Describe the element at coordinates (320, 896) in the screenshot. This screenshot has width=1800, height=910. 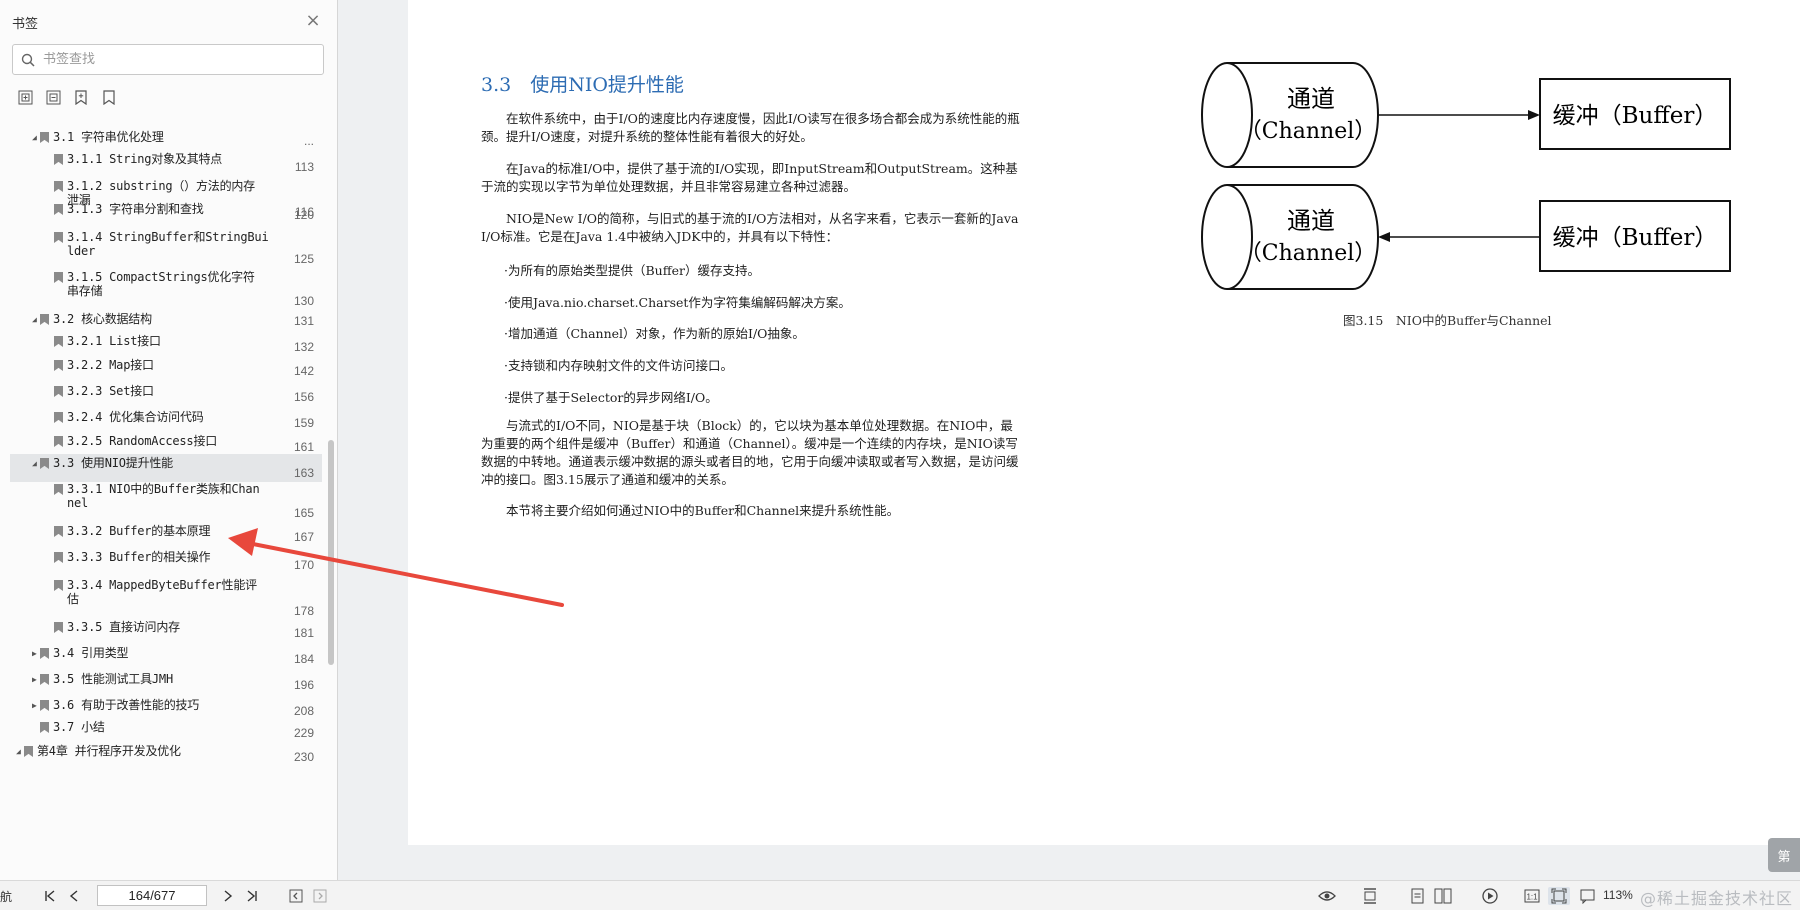
I see `forward-icon` at that location.